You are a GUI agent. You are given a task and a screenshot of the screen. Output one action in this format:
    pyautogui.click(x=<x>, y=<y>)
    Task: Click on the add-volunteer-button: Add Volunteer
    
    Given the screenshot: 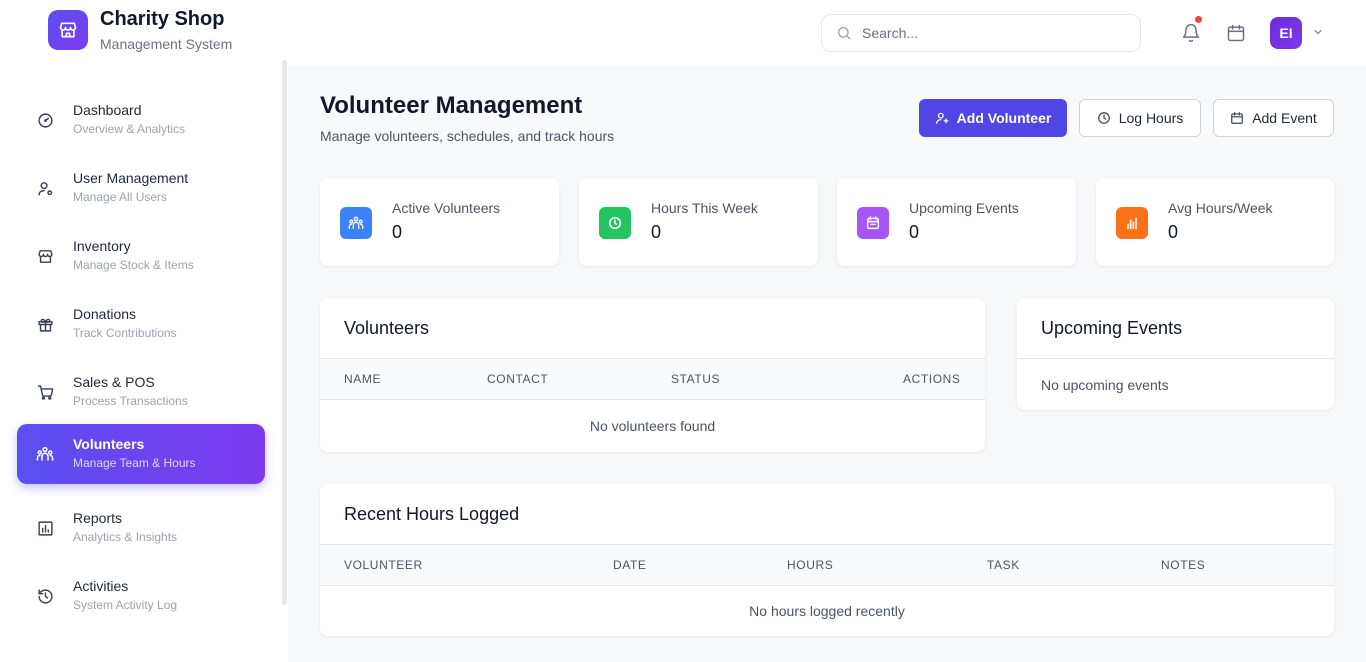 What is the action you would take?
    pyautogui.click(x=993, y=118)
    